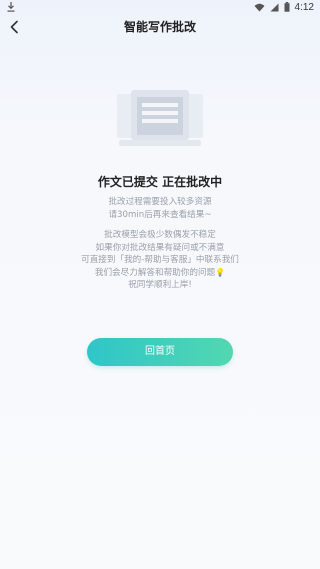 The width and height of the screenshot is (320, 569). Describe the element at coordinates (160, 7) in the screenshot. I see `status-bar: 4:12` at that location.